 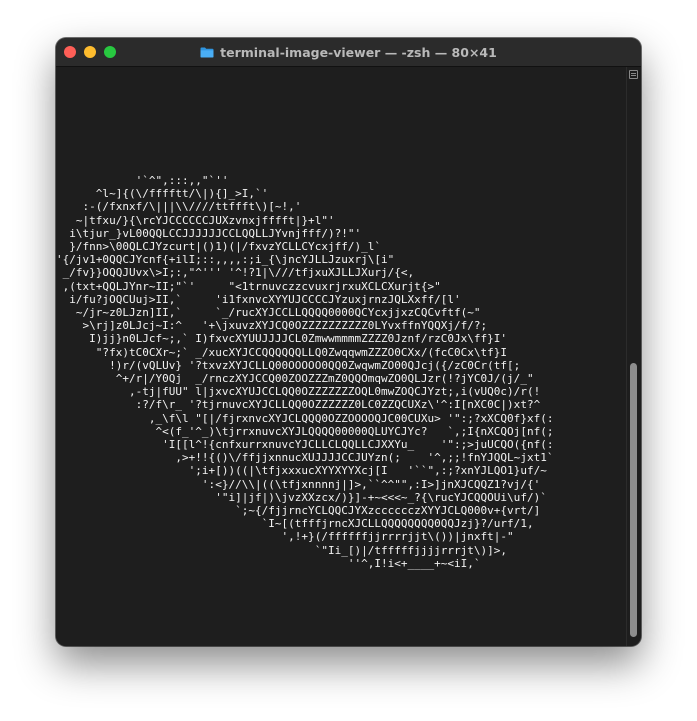 I want to click on title-bar: terminal-image-viewer — -zsh — 80×41, so click(x=348, y=52).